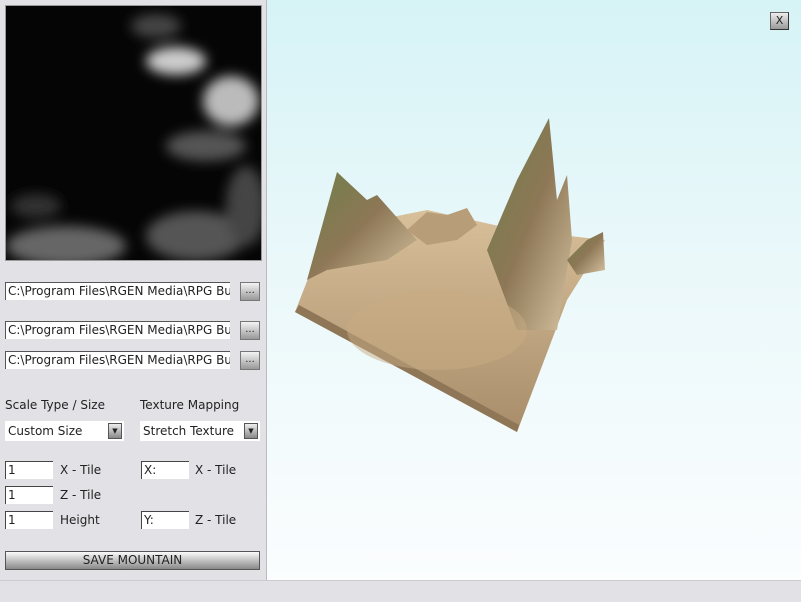  Describe the element at coordinates (81, 470) in the screenshot. I see `x-tile-label: X - Tile` at that location.